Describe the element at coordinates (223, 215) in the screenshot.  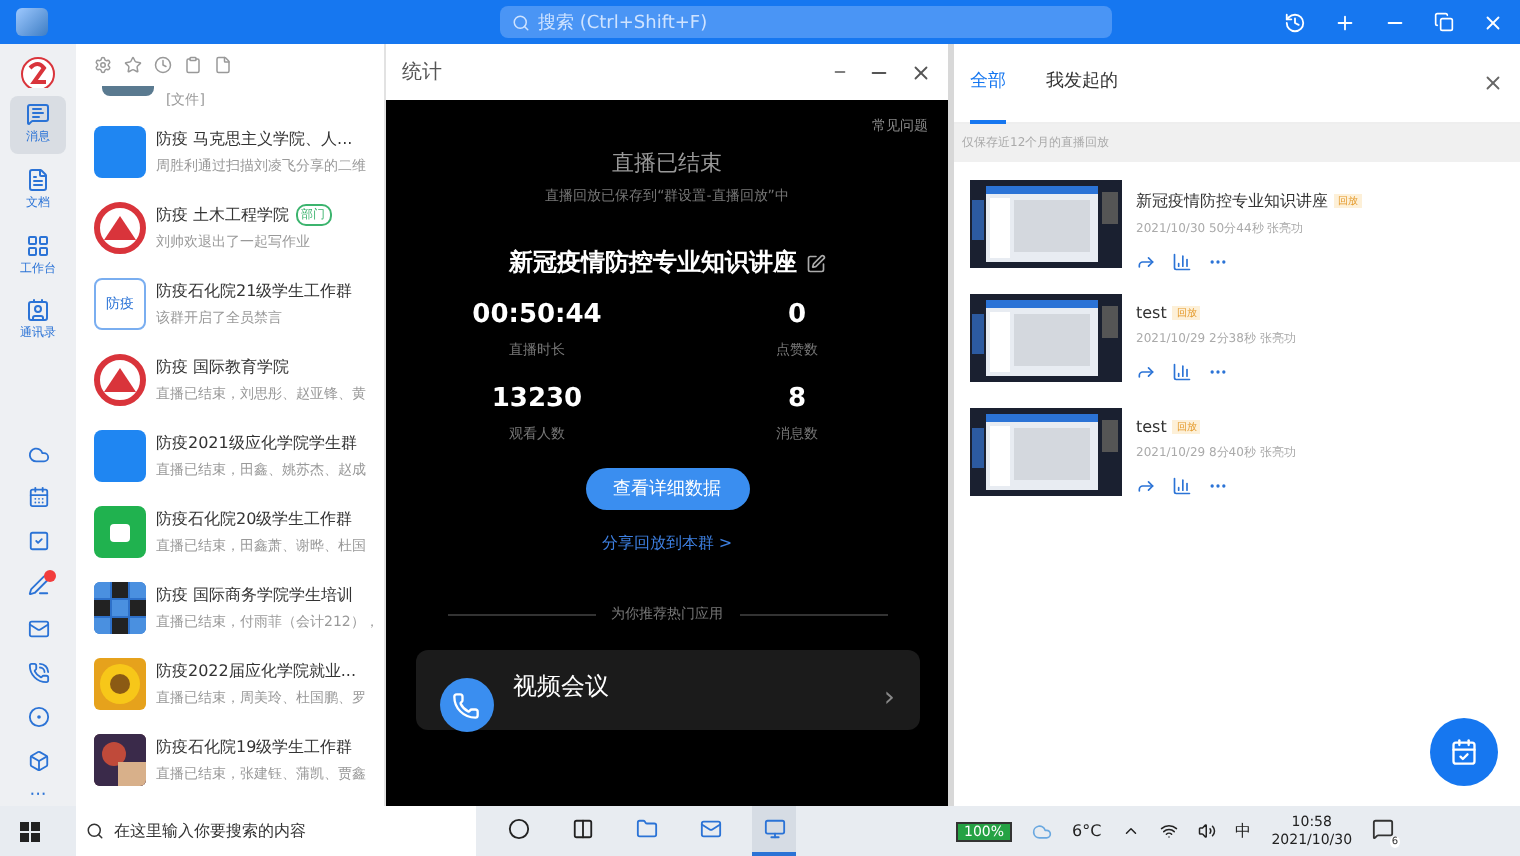
I see `chat-name: 防疫 土木工程学院` at that location.